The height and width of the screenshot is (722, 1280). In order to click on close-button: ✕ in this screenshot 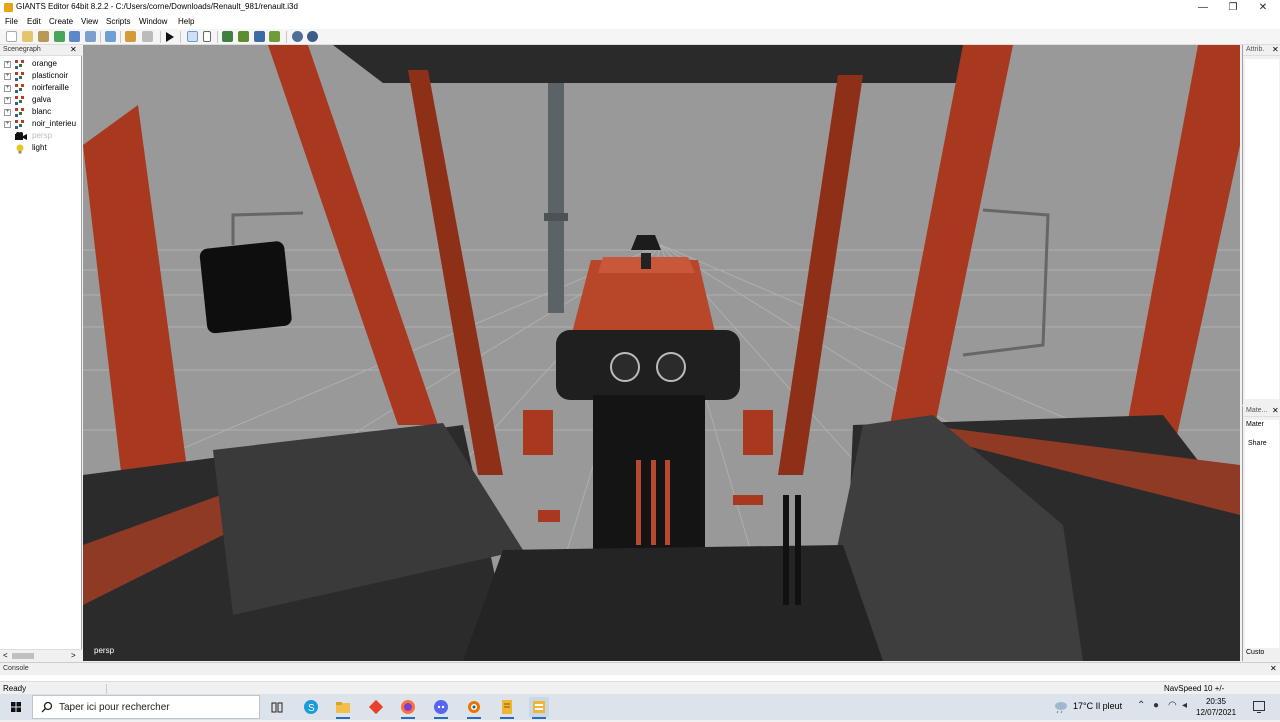, I will do `click(1263, 7)`.